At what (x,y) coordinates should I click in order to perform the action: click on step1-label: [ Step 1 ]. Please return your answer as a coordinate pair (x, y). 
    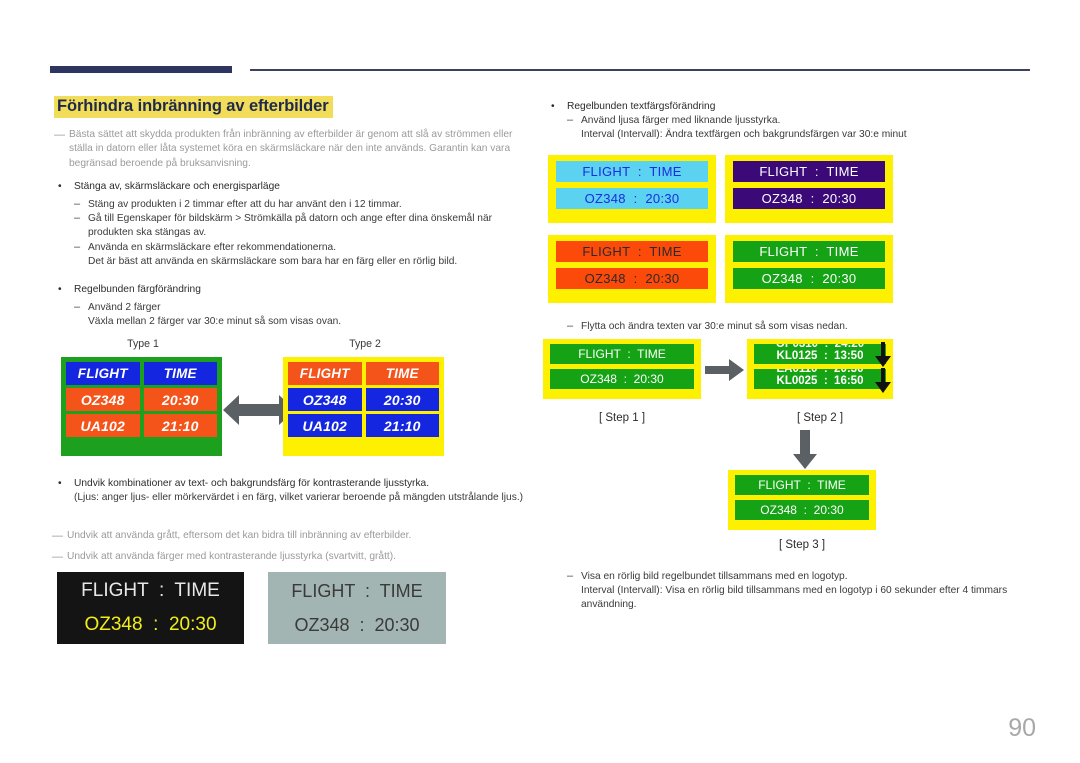
    Looking at the image, I should click on (622, 418).